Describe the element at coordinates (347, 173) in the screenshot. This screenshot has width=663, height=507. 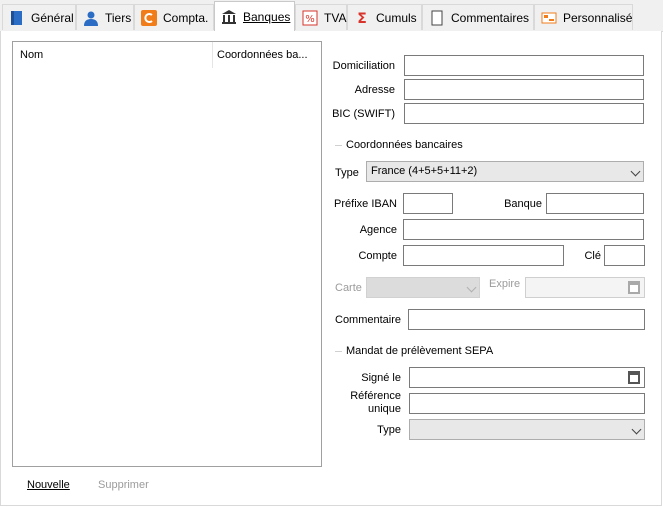
I see `type-label: Type` at that location.